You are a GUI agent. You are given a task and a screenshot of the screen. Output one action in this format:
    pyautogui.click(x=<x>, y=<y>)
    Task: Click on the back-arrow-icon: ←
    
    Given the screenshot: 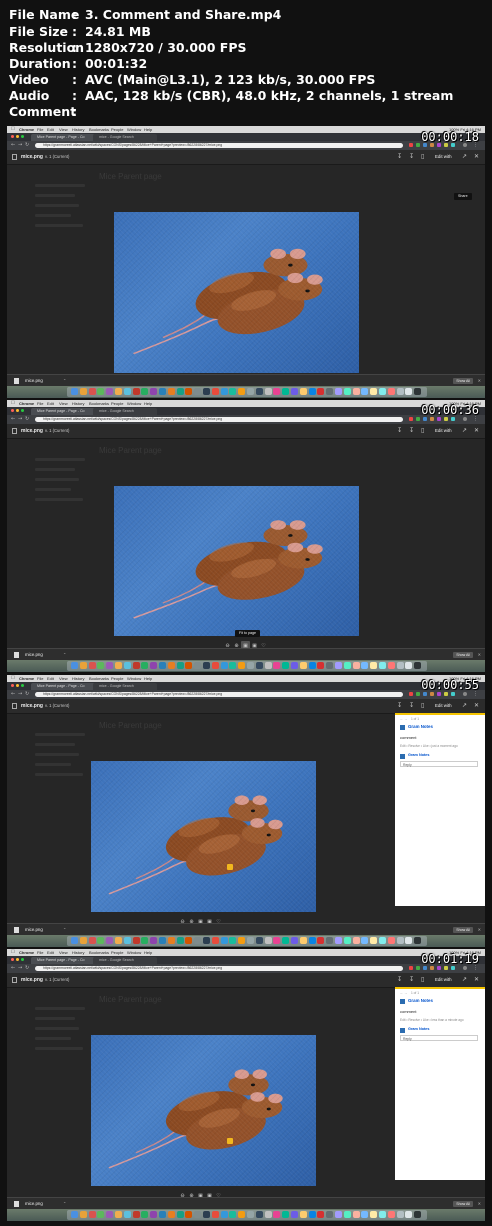 What is the action you would take?
    pyautogui.click(x=13, y=419)
    